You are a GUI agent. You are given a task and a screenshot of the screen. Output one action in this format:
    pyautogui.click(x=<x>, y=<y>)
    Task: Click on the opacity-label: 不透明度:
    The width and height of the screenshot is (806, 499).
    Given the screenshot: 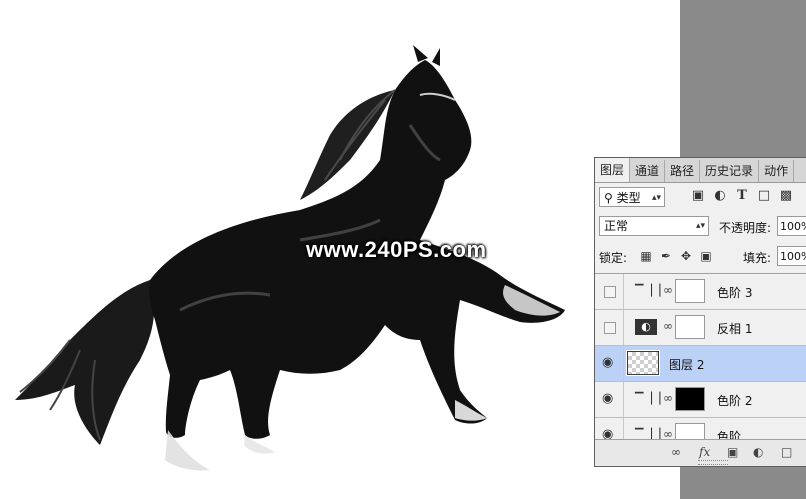 What is the action you would take?
    pyautogui.click(x=745, y=228)
    